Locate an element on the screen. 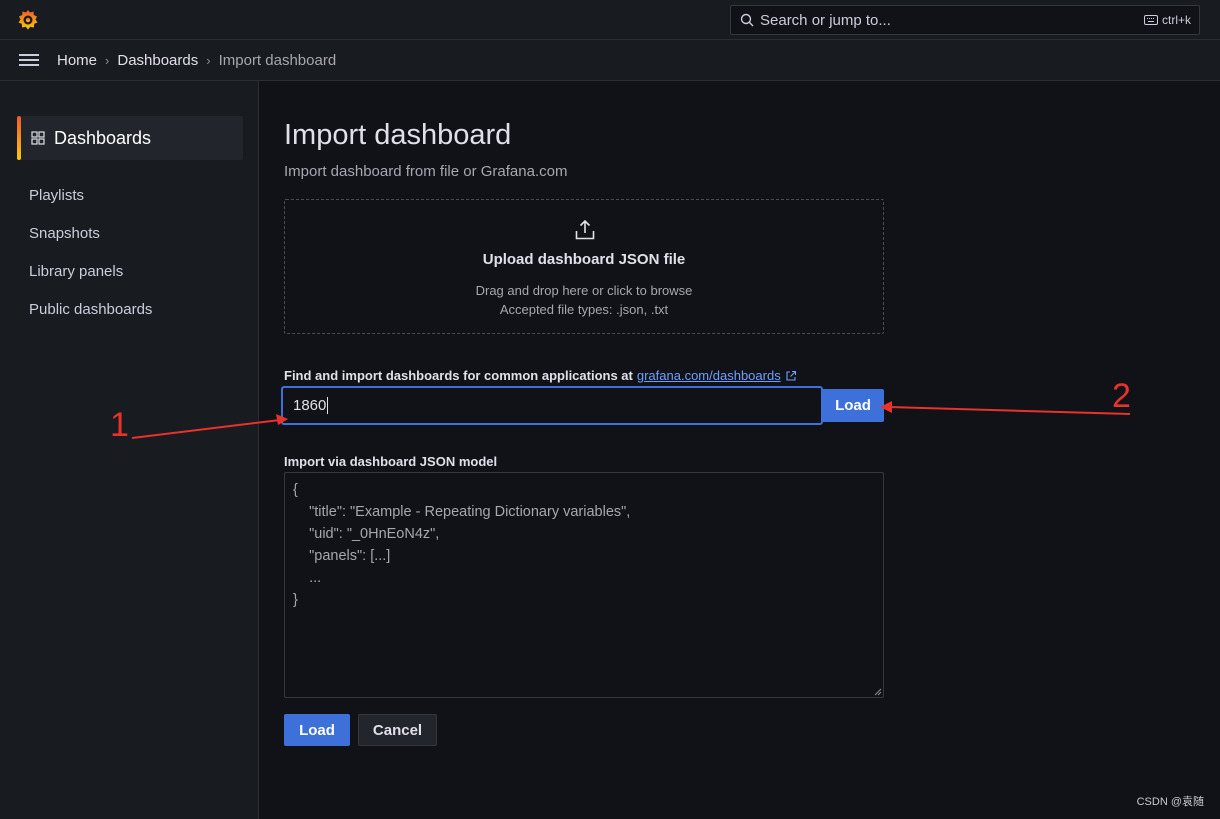 The image size is (1220, 819). page-title: Import dashboard is located at coordinates (398, 135).